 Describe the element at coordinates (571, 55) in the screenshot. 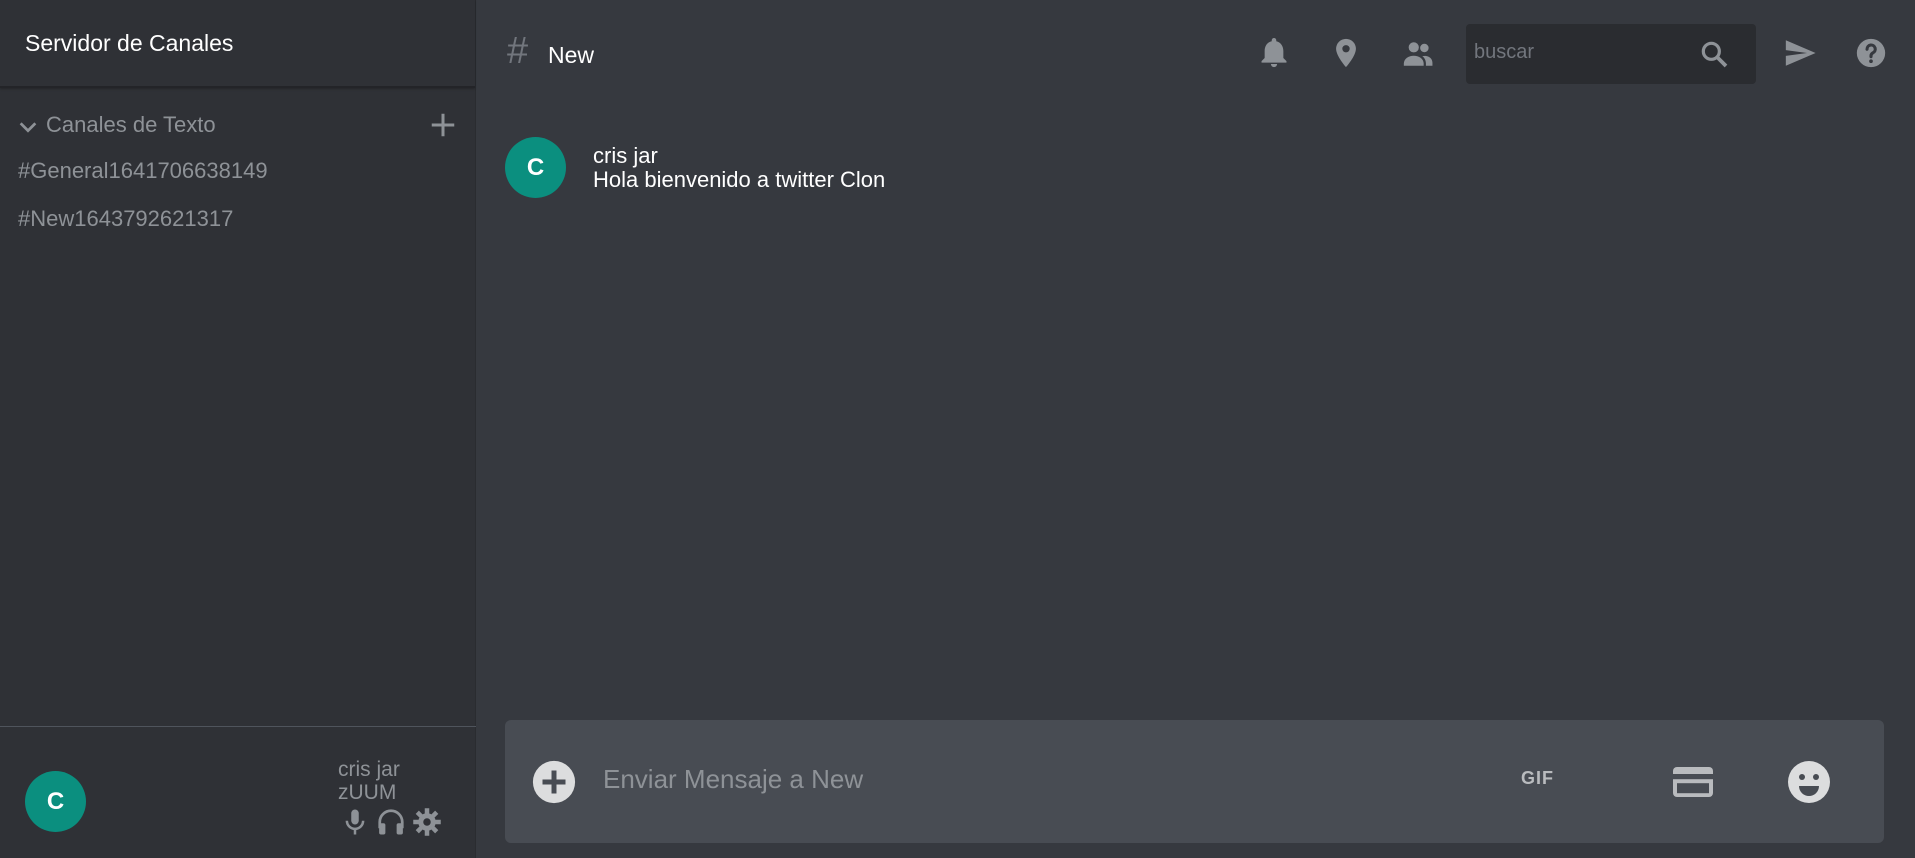

I see `channel-title: New` at that location.